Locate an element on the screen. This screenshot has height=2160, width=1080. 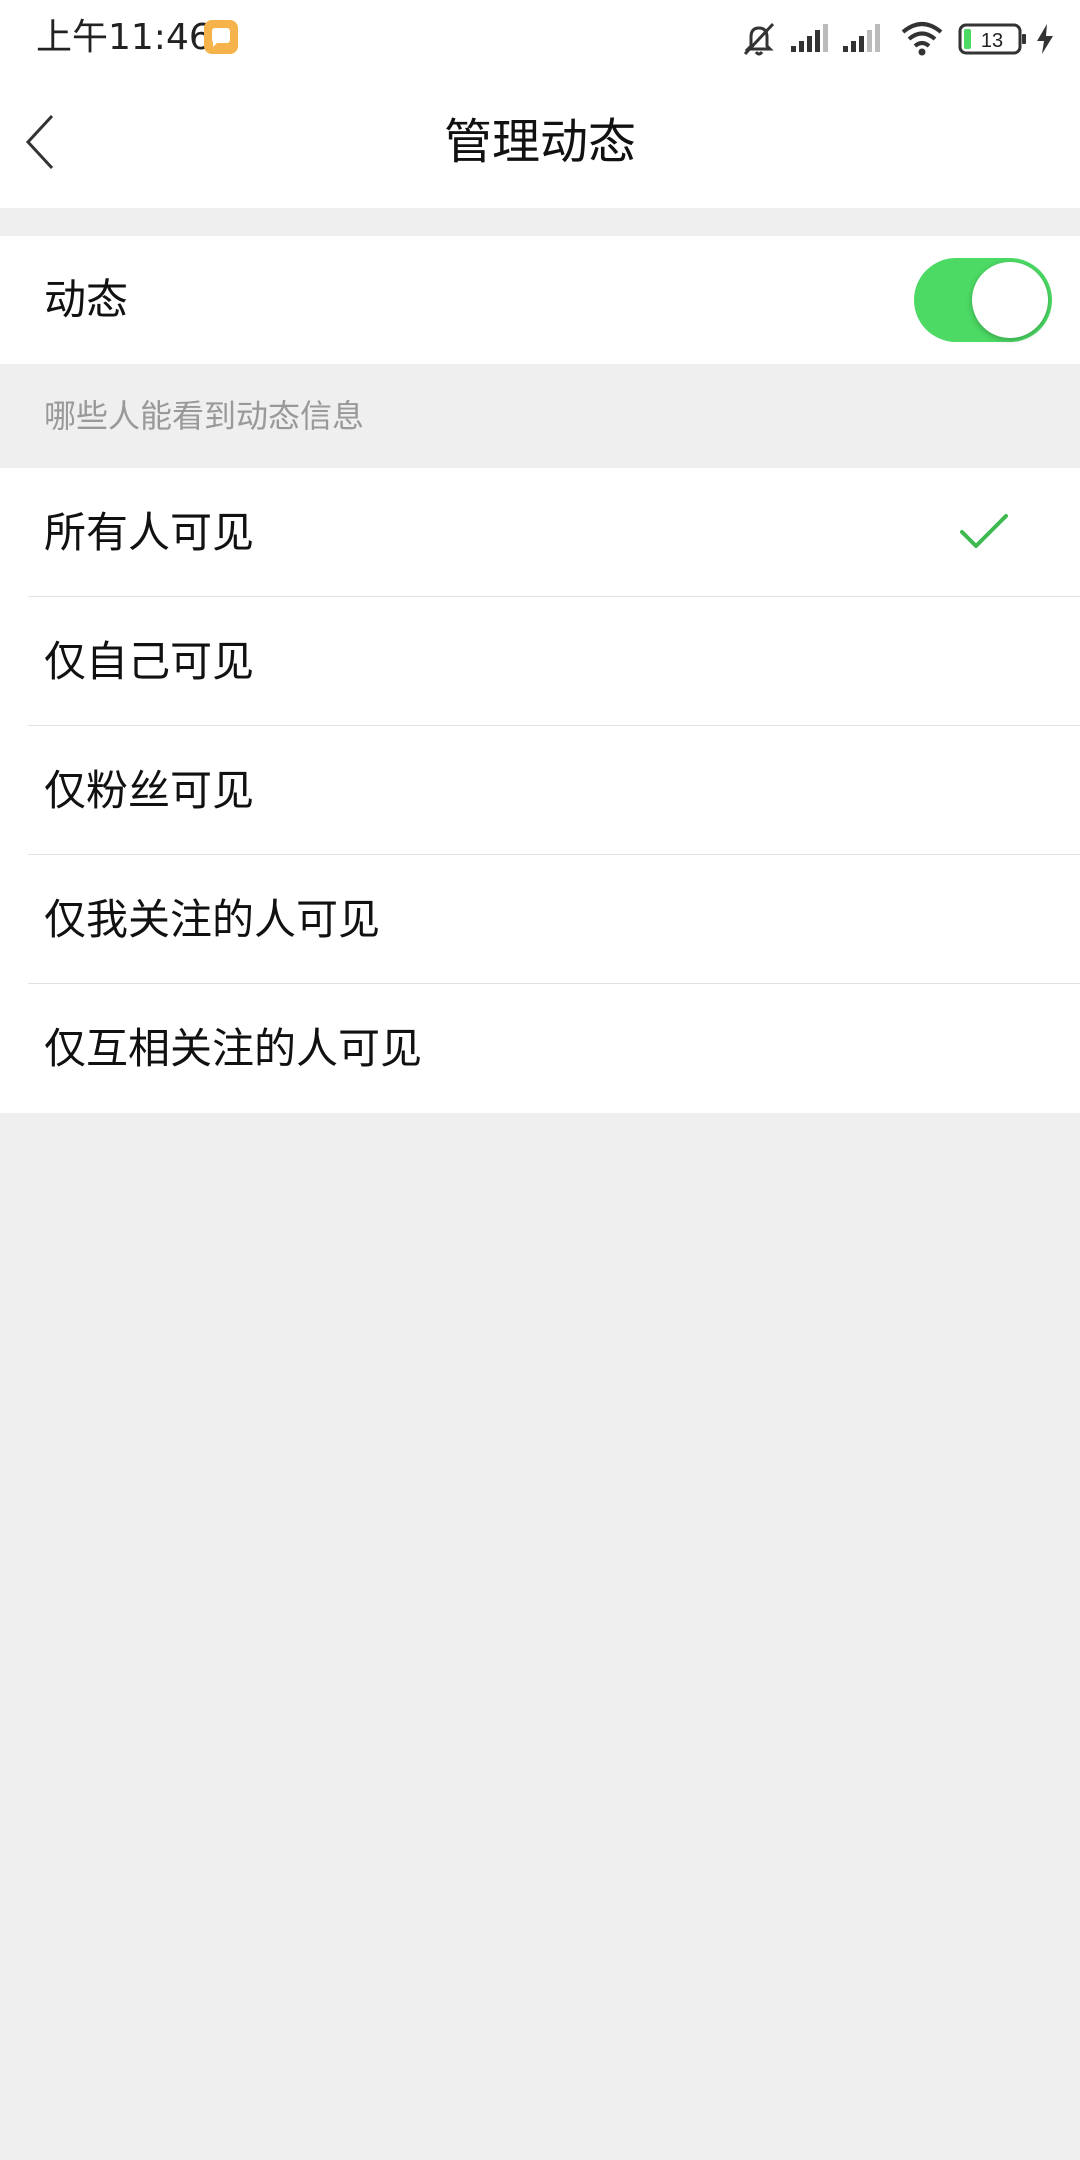
dynamic-toggle-row: 动态 is located at coordinates (540, 300).